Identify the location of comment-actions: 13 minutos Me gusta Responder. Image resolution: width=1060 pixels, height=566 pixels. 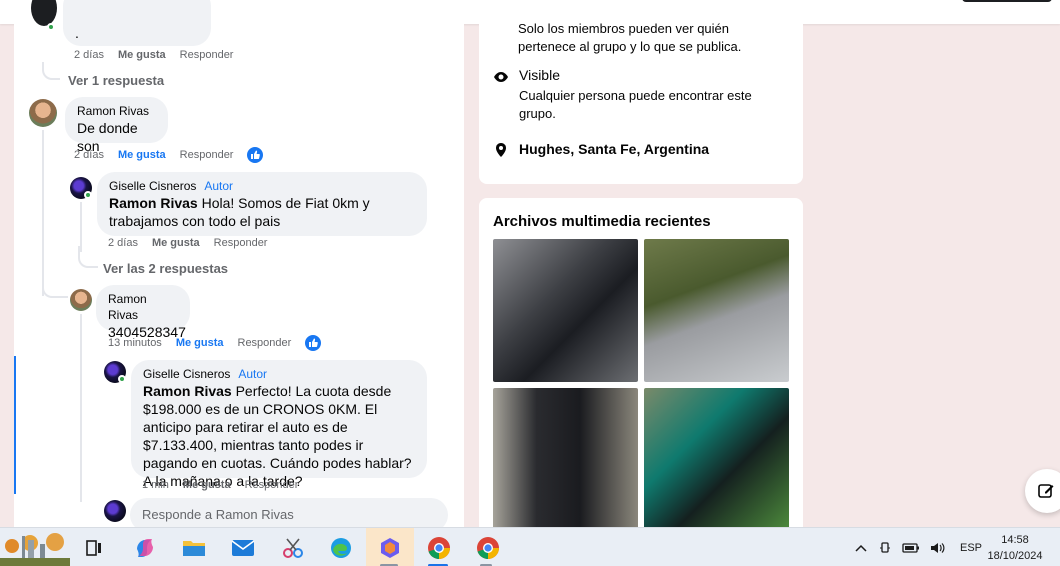
(215, 343).